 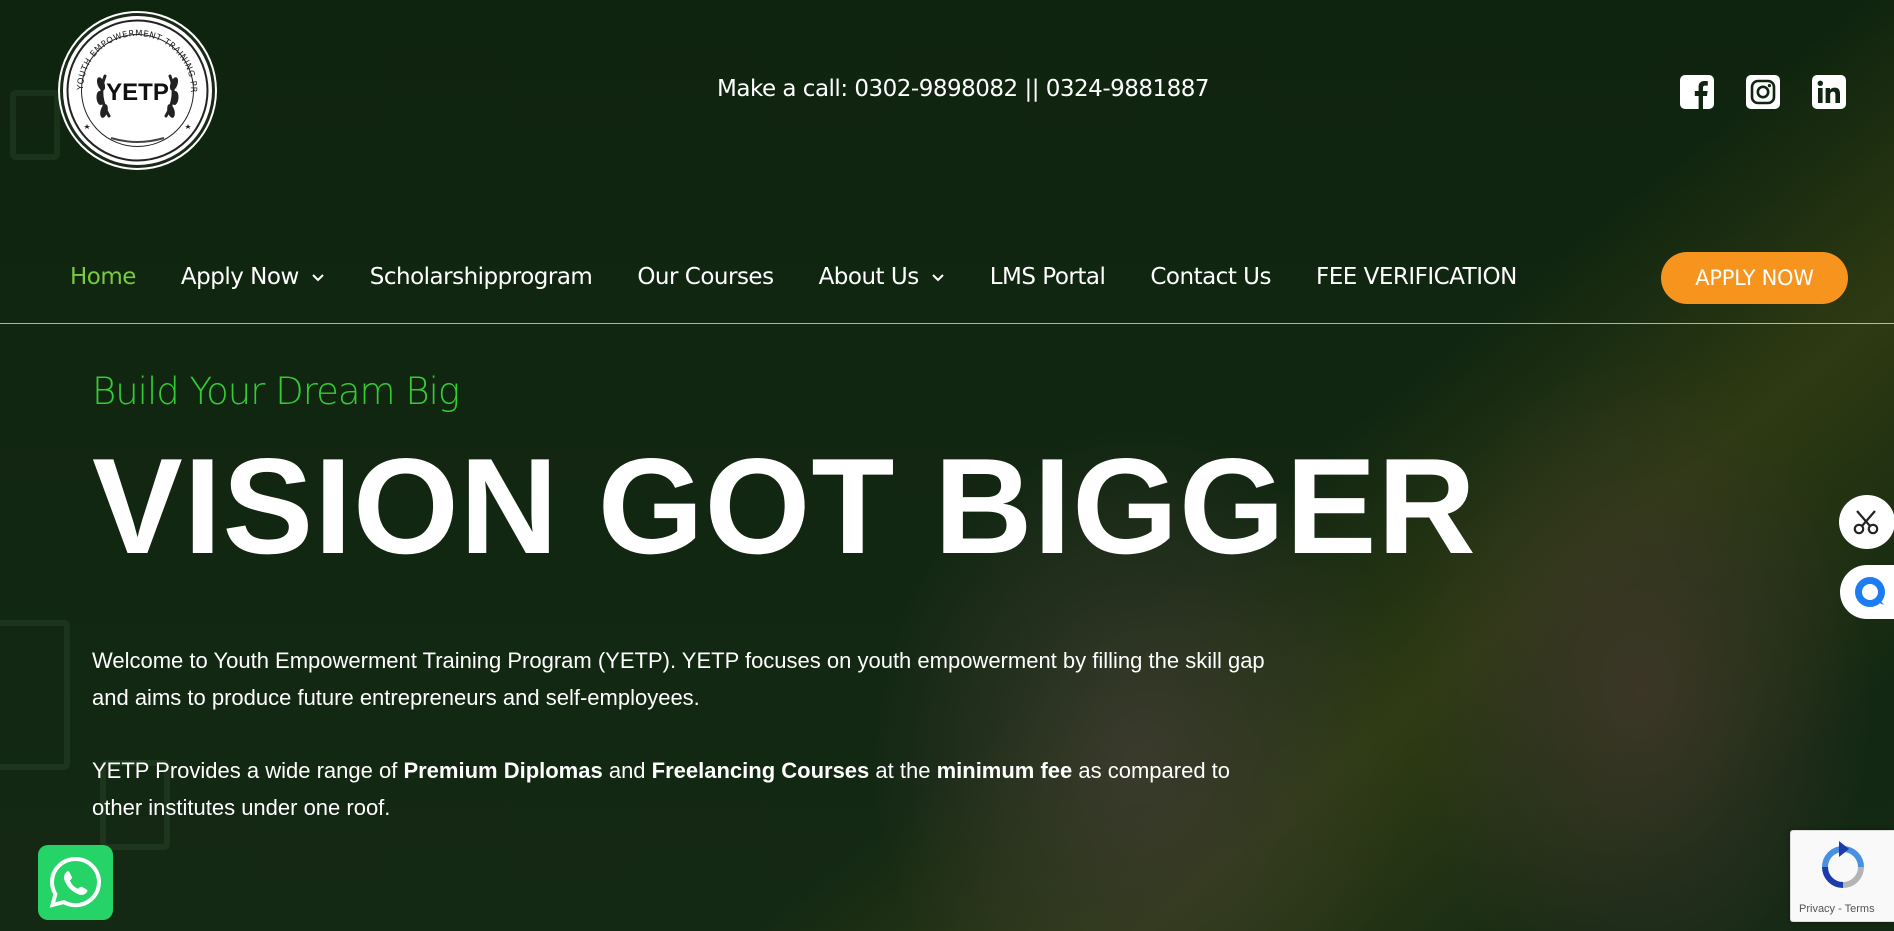 I want to click on nav-item-home: Home, so click(x=103, y=277).